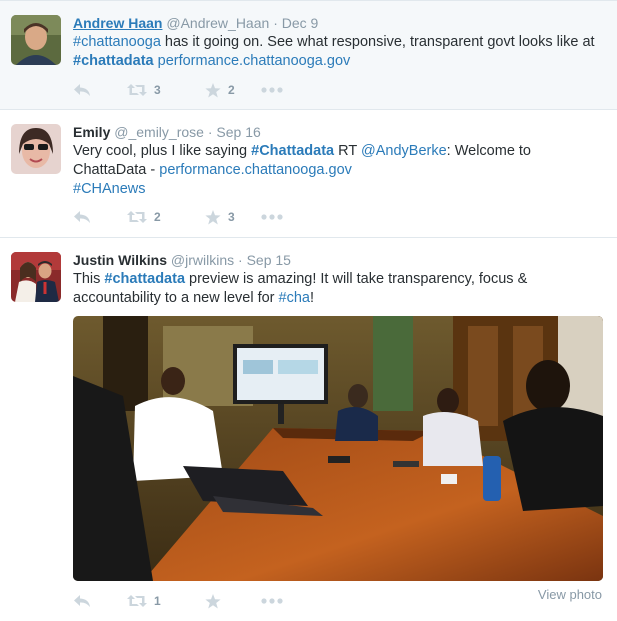  Describe the element at coordinates (570, 594) in the screenshot. I see `view-photo-link: View photo` at that location.